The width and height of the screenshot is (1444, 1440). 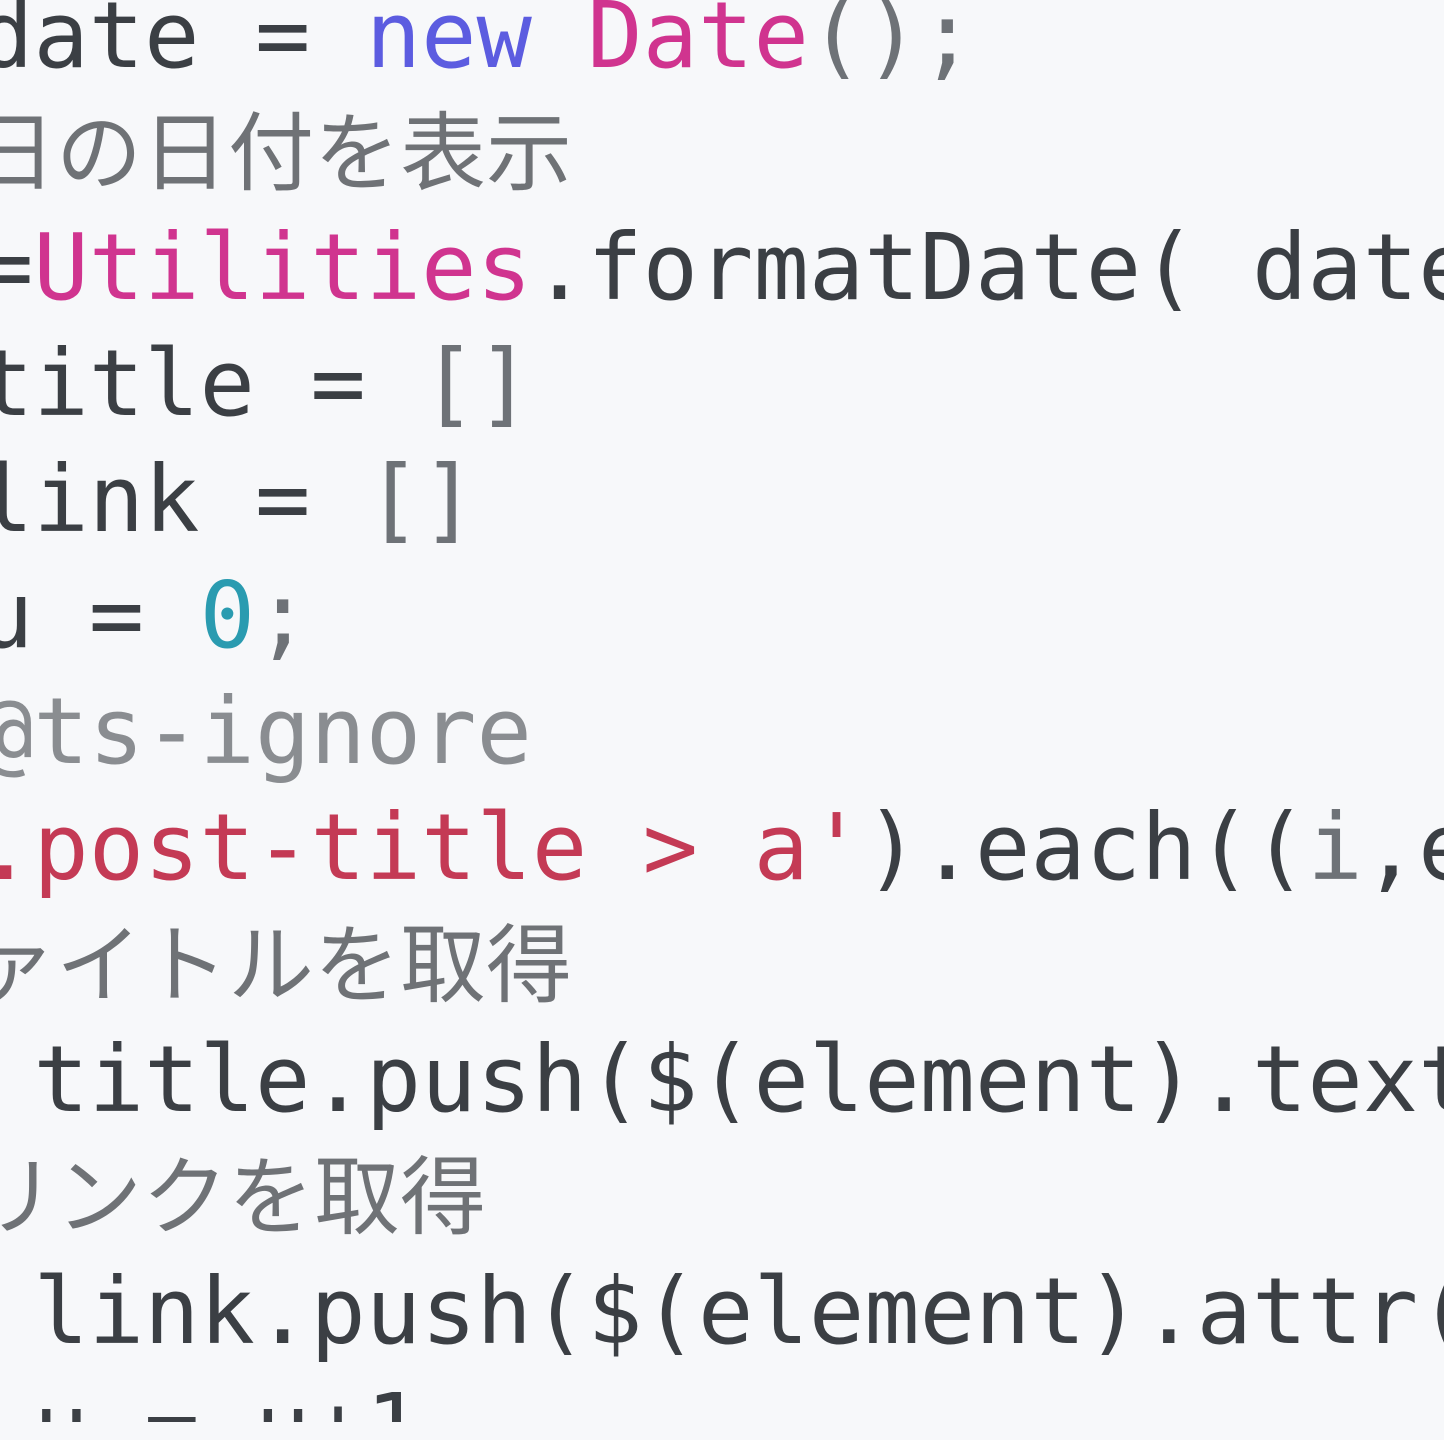 What do you see at coordinates (321, 1079) in the screenshot?
I see `code-token: title.push(` at bounding box center [321, 1079].